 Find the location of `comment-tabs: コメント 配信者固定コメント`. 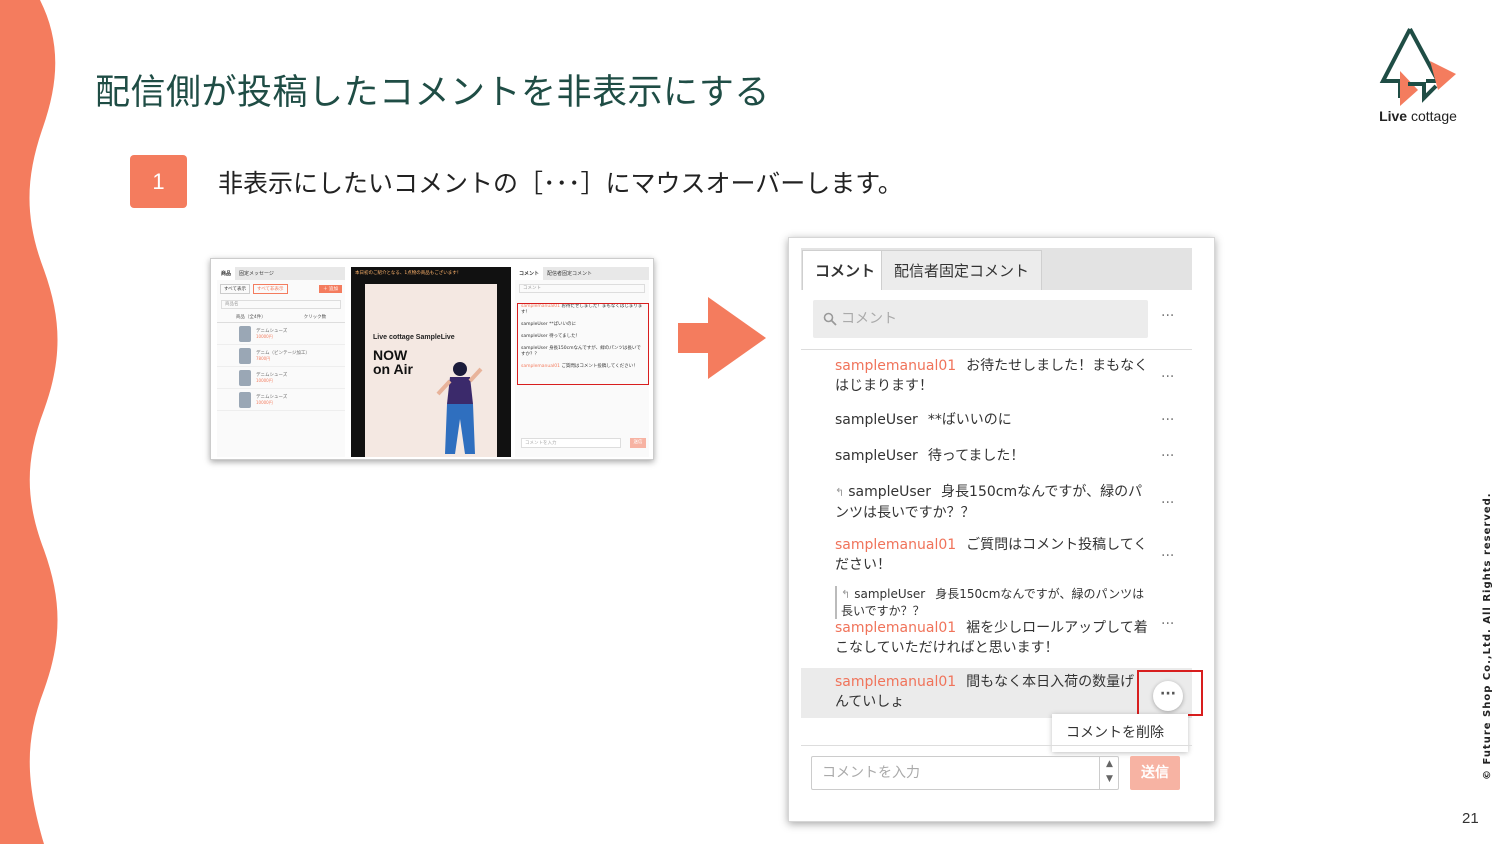

comment-tabs: コメント 配信者固定コメント is located at coordinates (996, 269).